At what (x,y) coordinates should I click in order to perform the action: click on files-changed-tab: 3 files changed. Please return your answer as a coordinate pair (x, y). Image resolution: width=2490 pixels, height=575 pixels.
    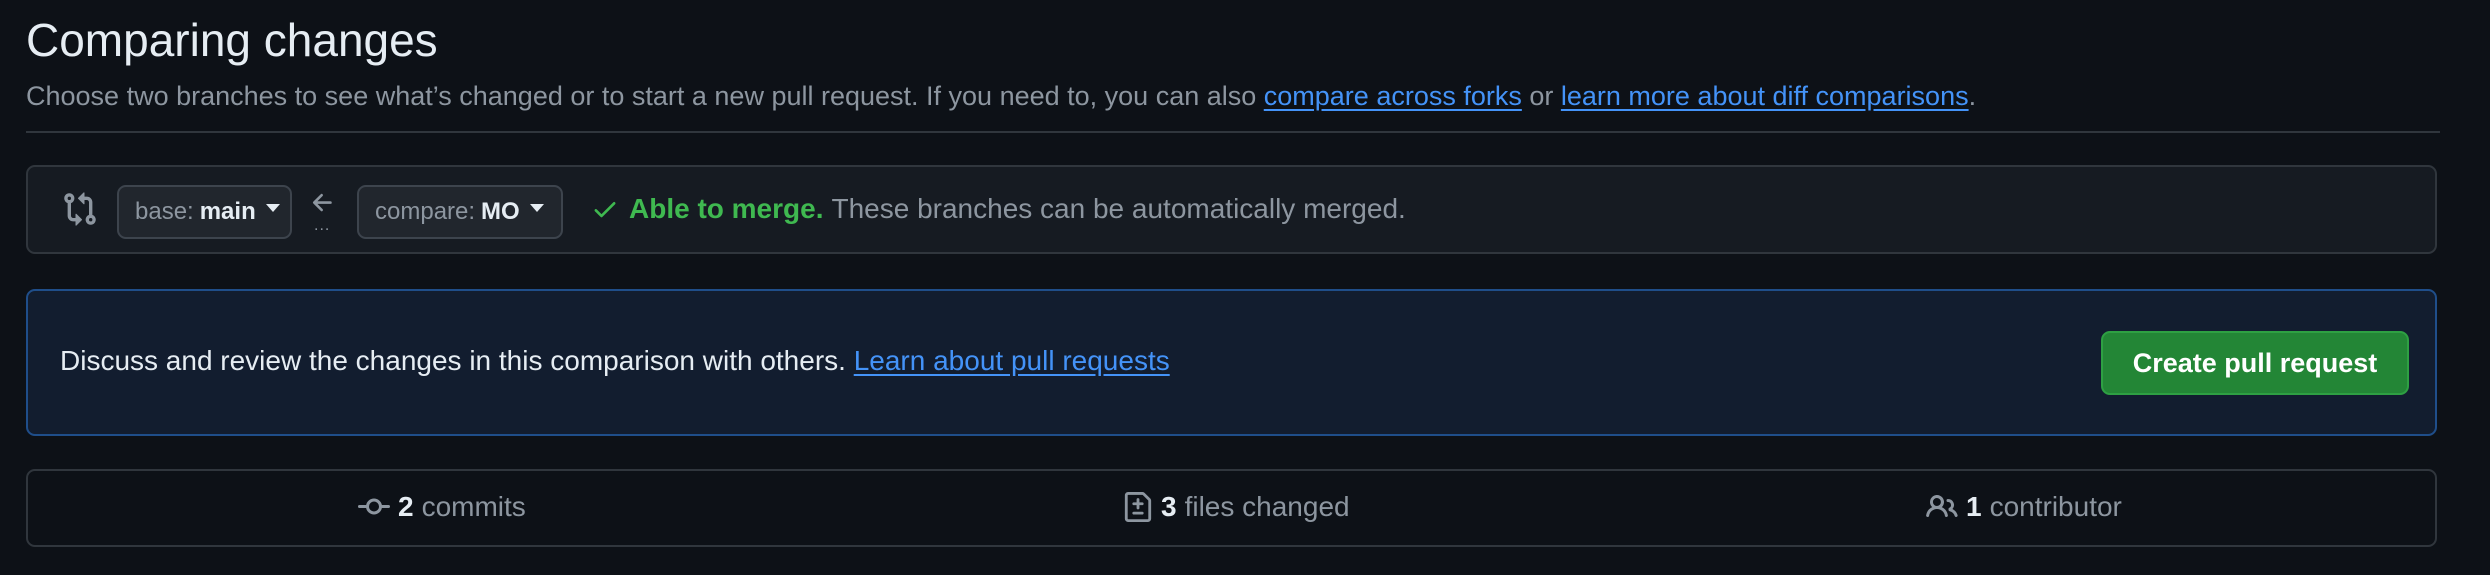
    Looking at the image, I should click on (1236, 507).